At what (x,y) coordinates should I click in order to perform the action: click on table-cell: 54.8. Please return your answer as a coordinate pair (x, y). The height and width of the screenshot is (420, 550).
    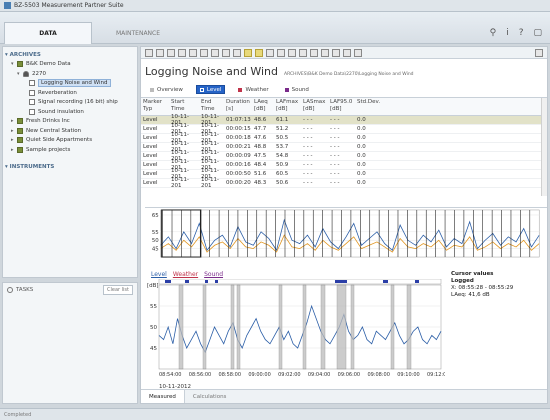
    Looking at the image, I should click on (282, 156).